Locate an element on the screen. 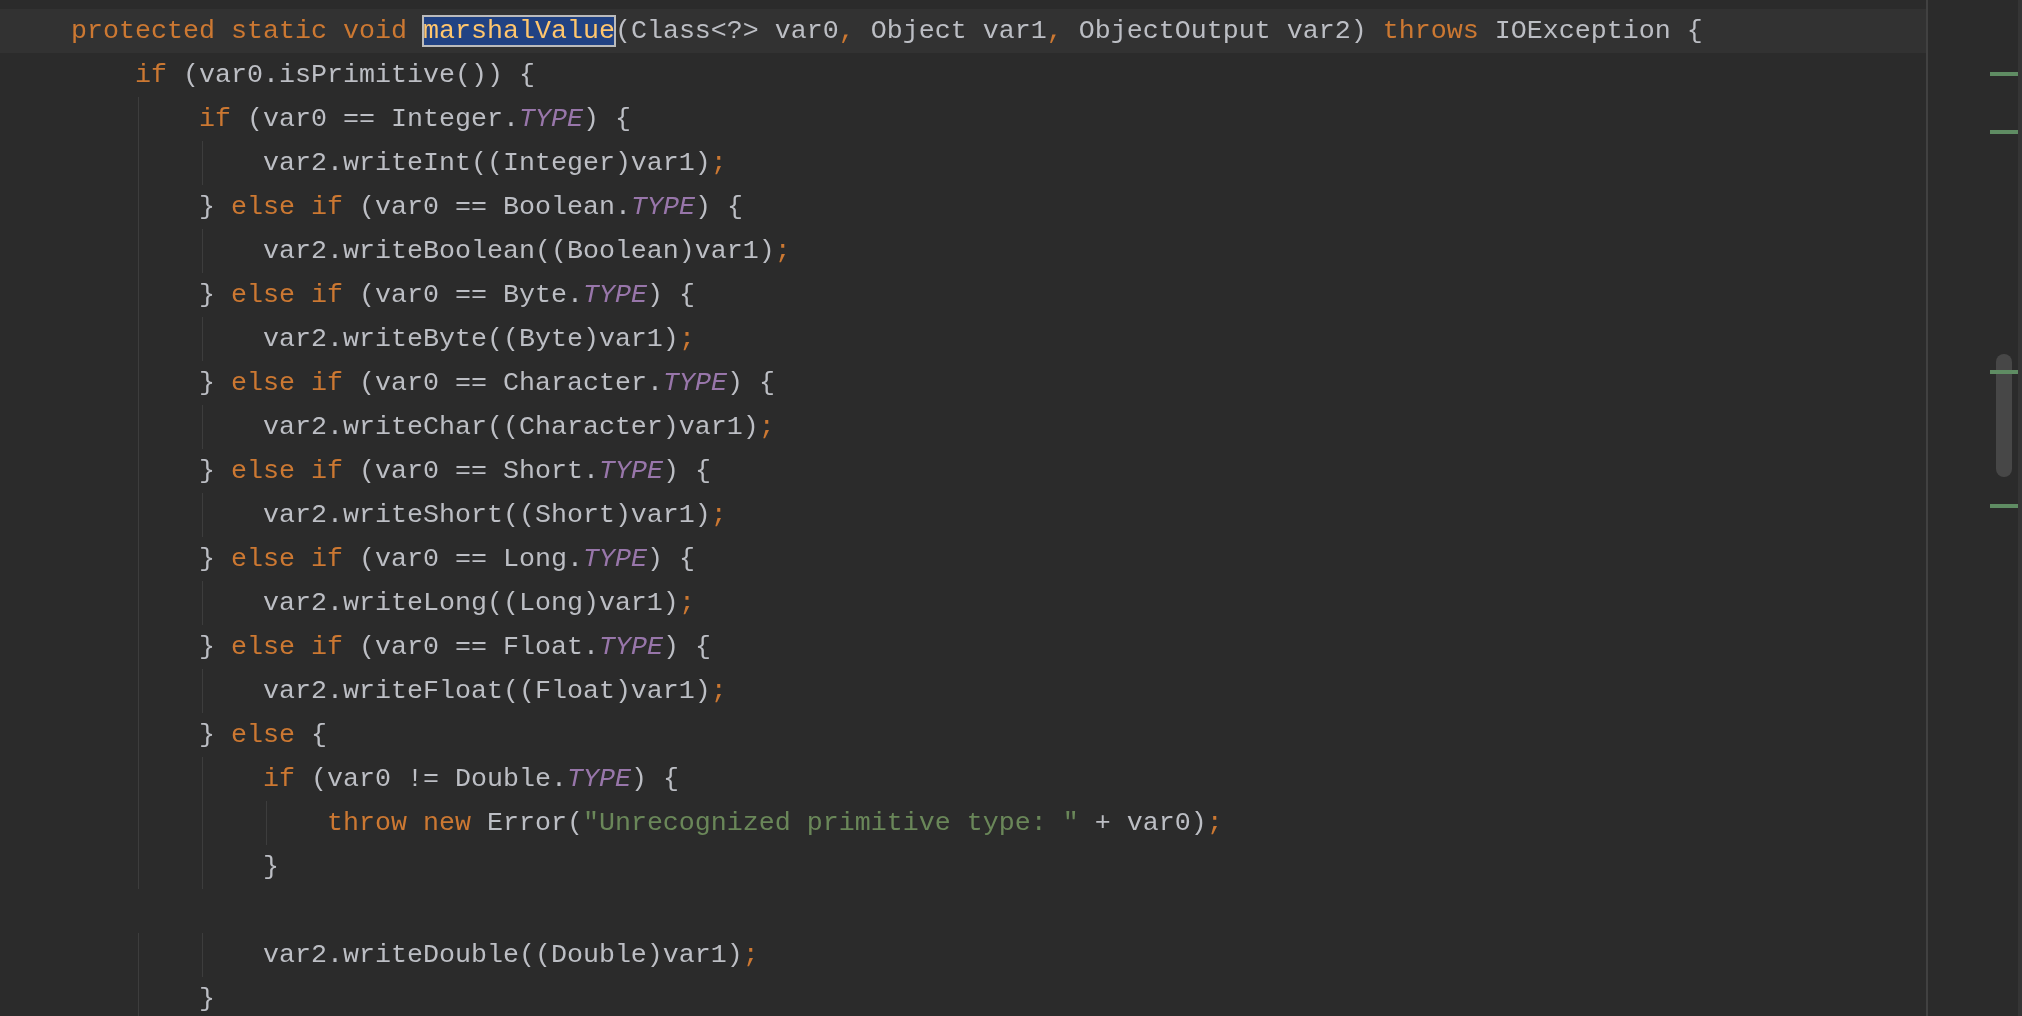  code-line: var2.writeFloat((Float)var1); is located at coordinates (494, 691).